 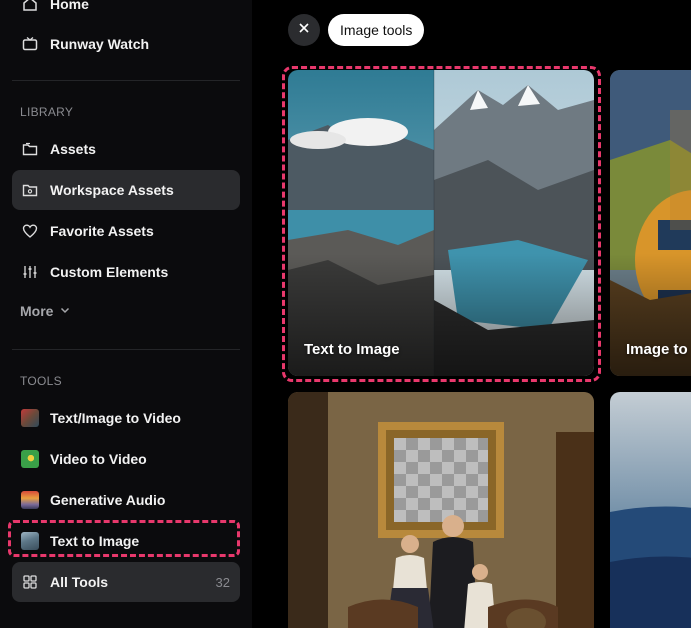 What do you see at coordinates (126, 12) in the screenshot?
I see `sidebar-item-home: Home` at bounding box center [126, 12].